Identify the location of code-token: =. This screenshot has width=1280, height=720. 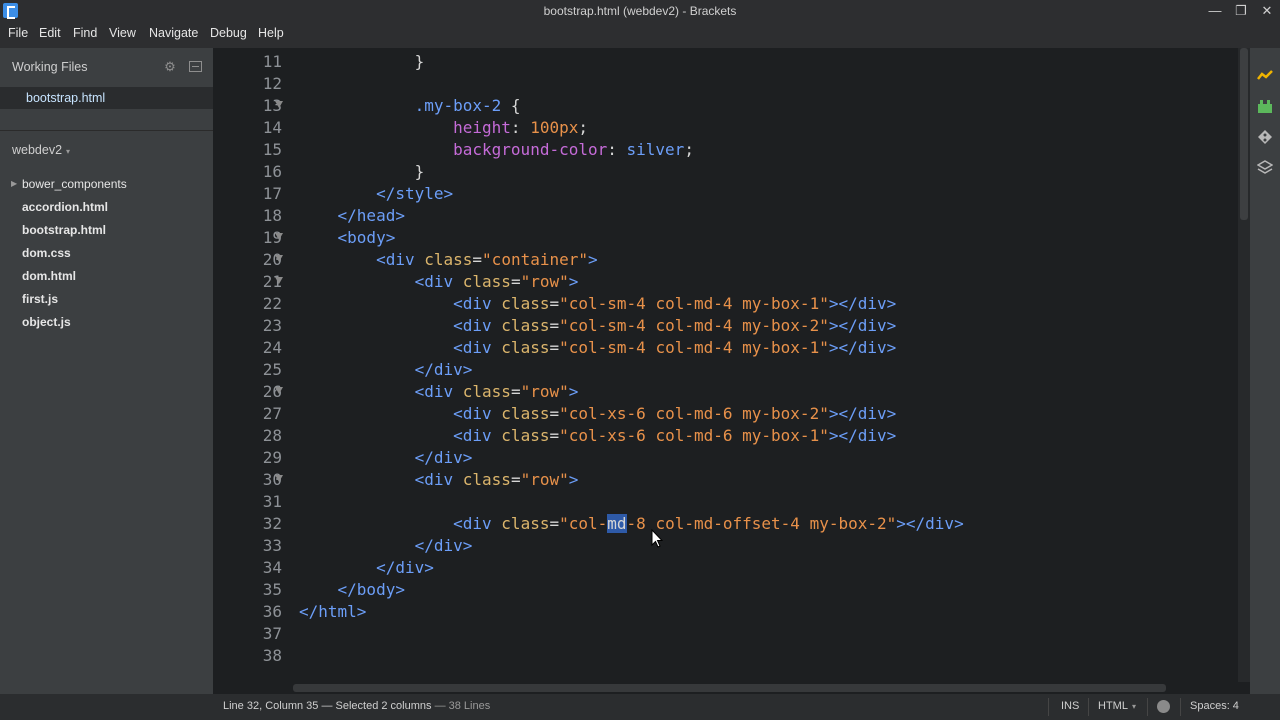
(515, 391).